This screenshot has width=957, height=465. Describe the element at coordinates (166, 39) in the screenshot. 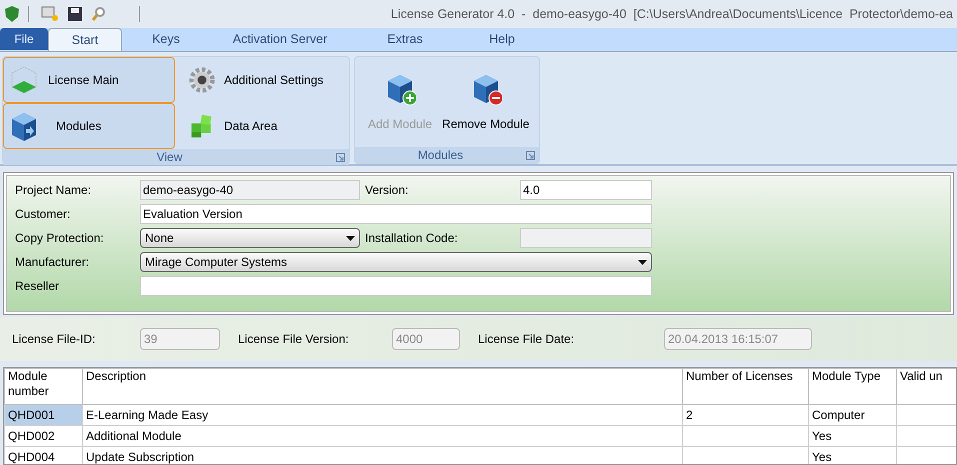

I see `ribbon-tab: Keys` at that location.